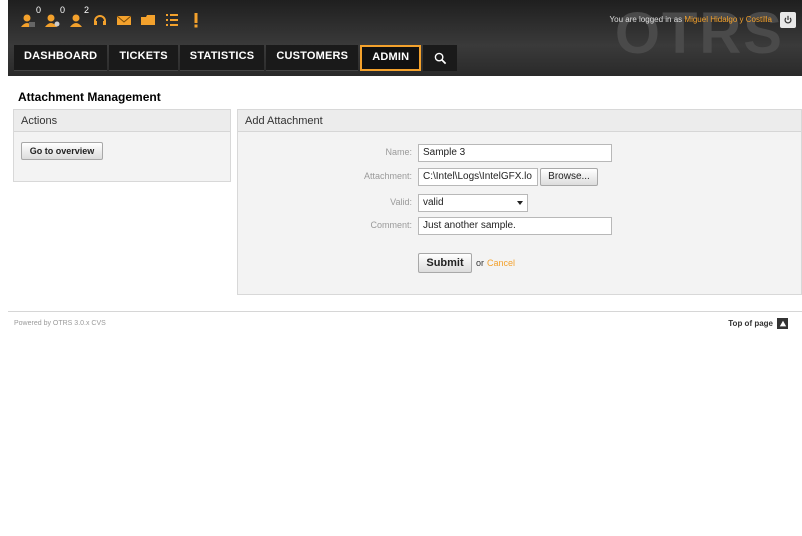 This screenshot has height=536, width=802. I want to click on name-label: Name:, so click(398, 152).